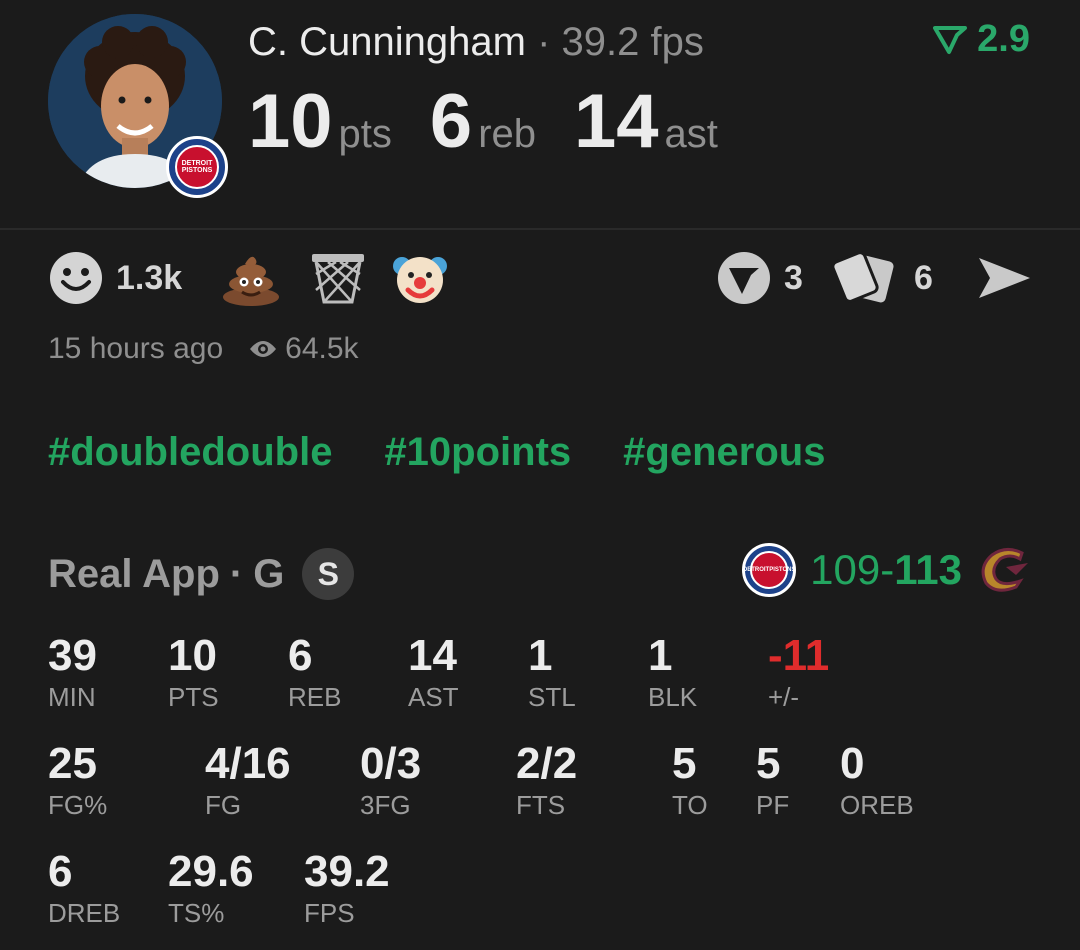  I want to click on poop-reaction-button, so click(251, 278).